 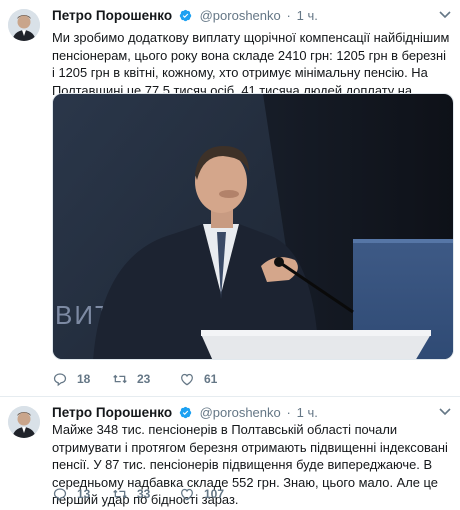 What do you see at coordinates (214, 494) in the screenshot?
I see `like-count: 107` at bounding box center [214, 494].